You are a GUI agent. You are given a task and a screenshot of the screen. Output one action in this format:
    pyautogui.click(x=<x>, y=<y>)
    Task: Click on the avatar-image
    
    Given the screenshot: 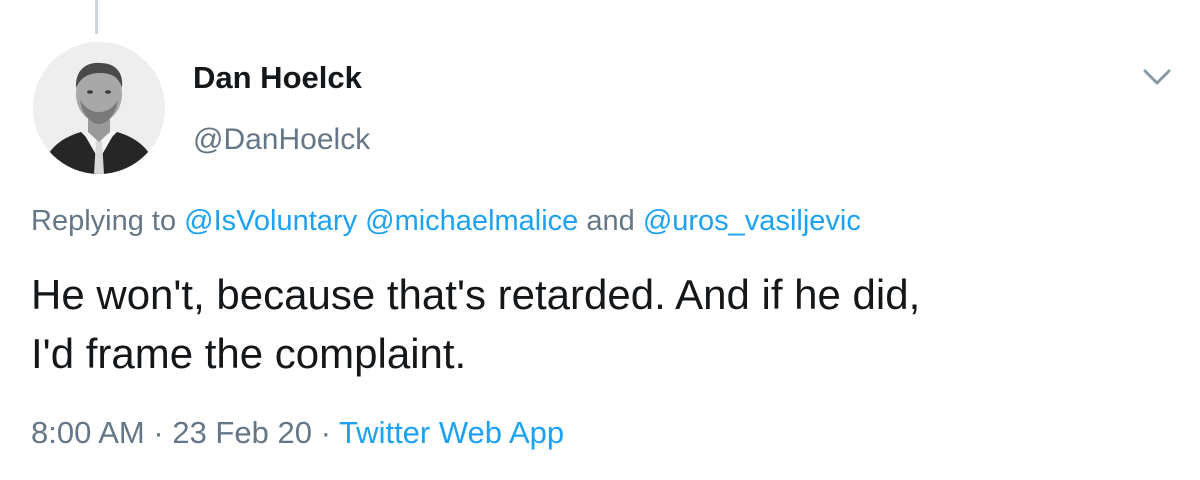 What is the action you would take?
    pyautogui.click(x=99, y=108)
    